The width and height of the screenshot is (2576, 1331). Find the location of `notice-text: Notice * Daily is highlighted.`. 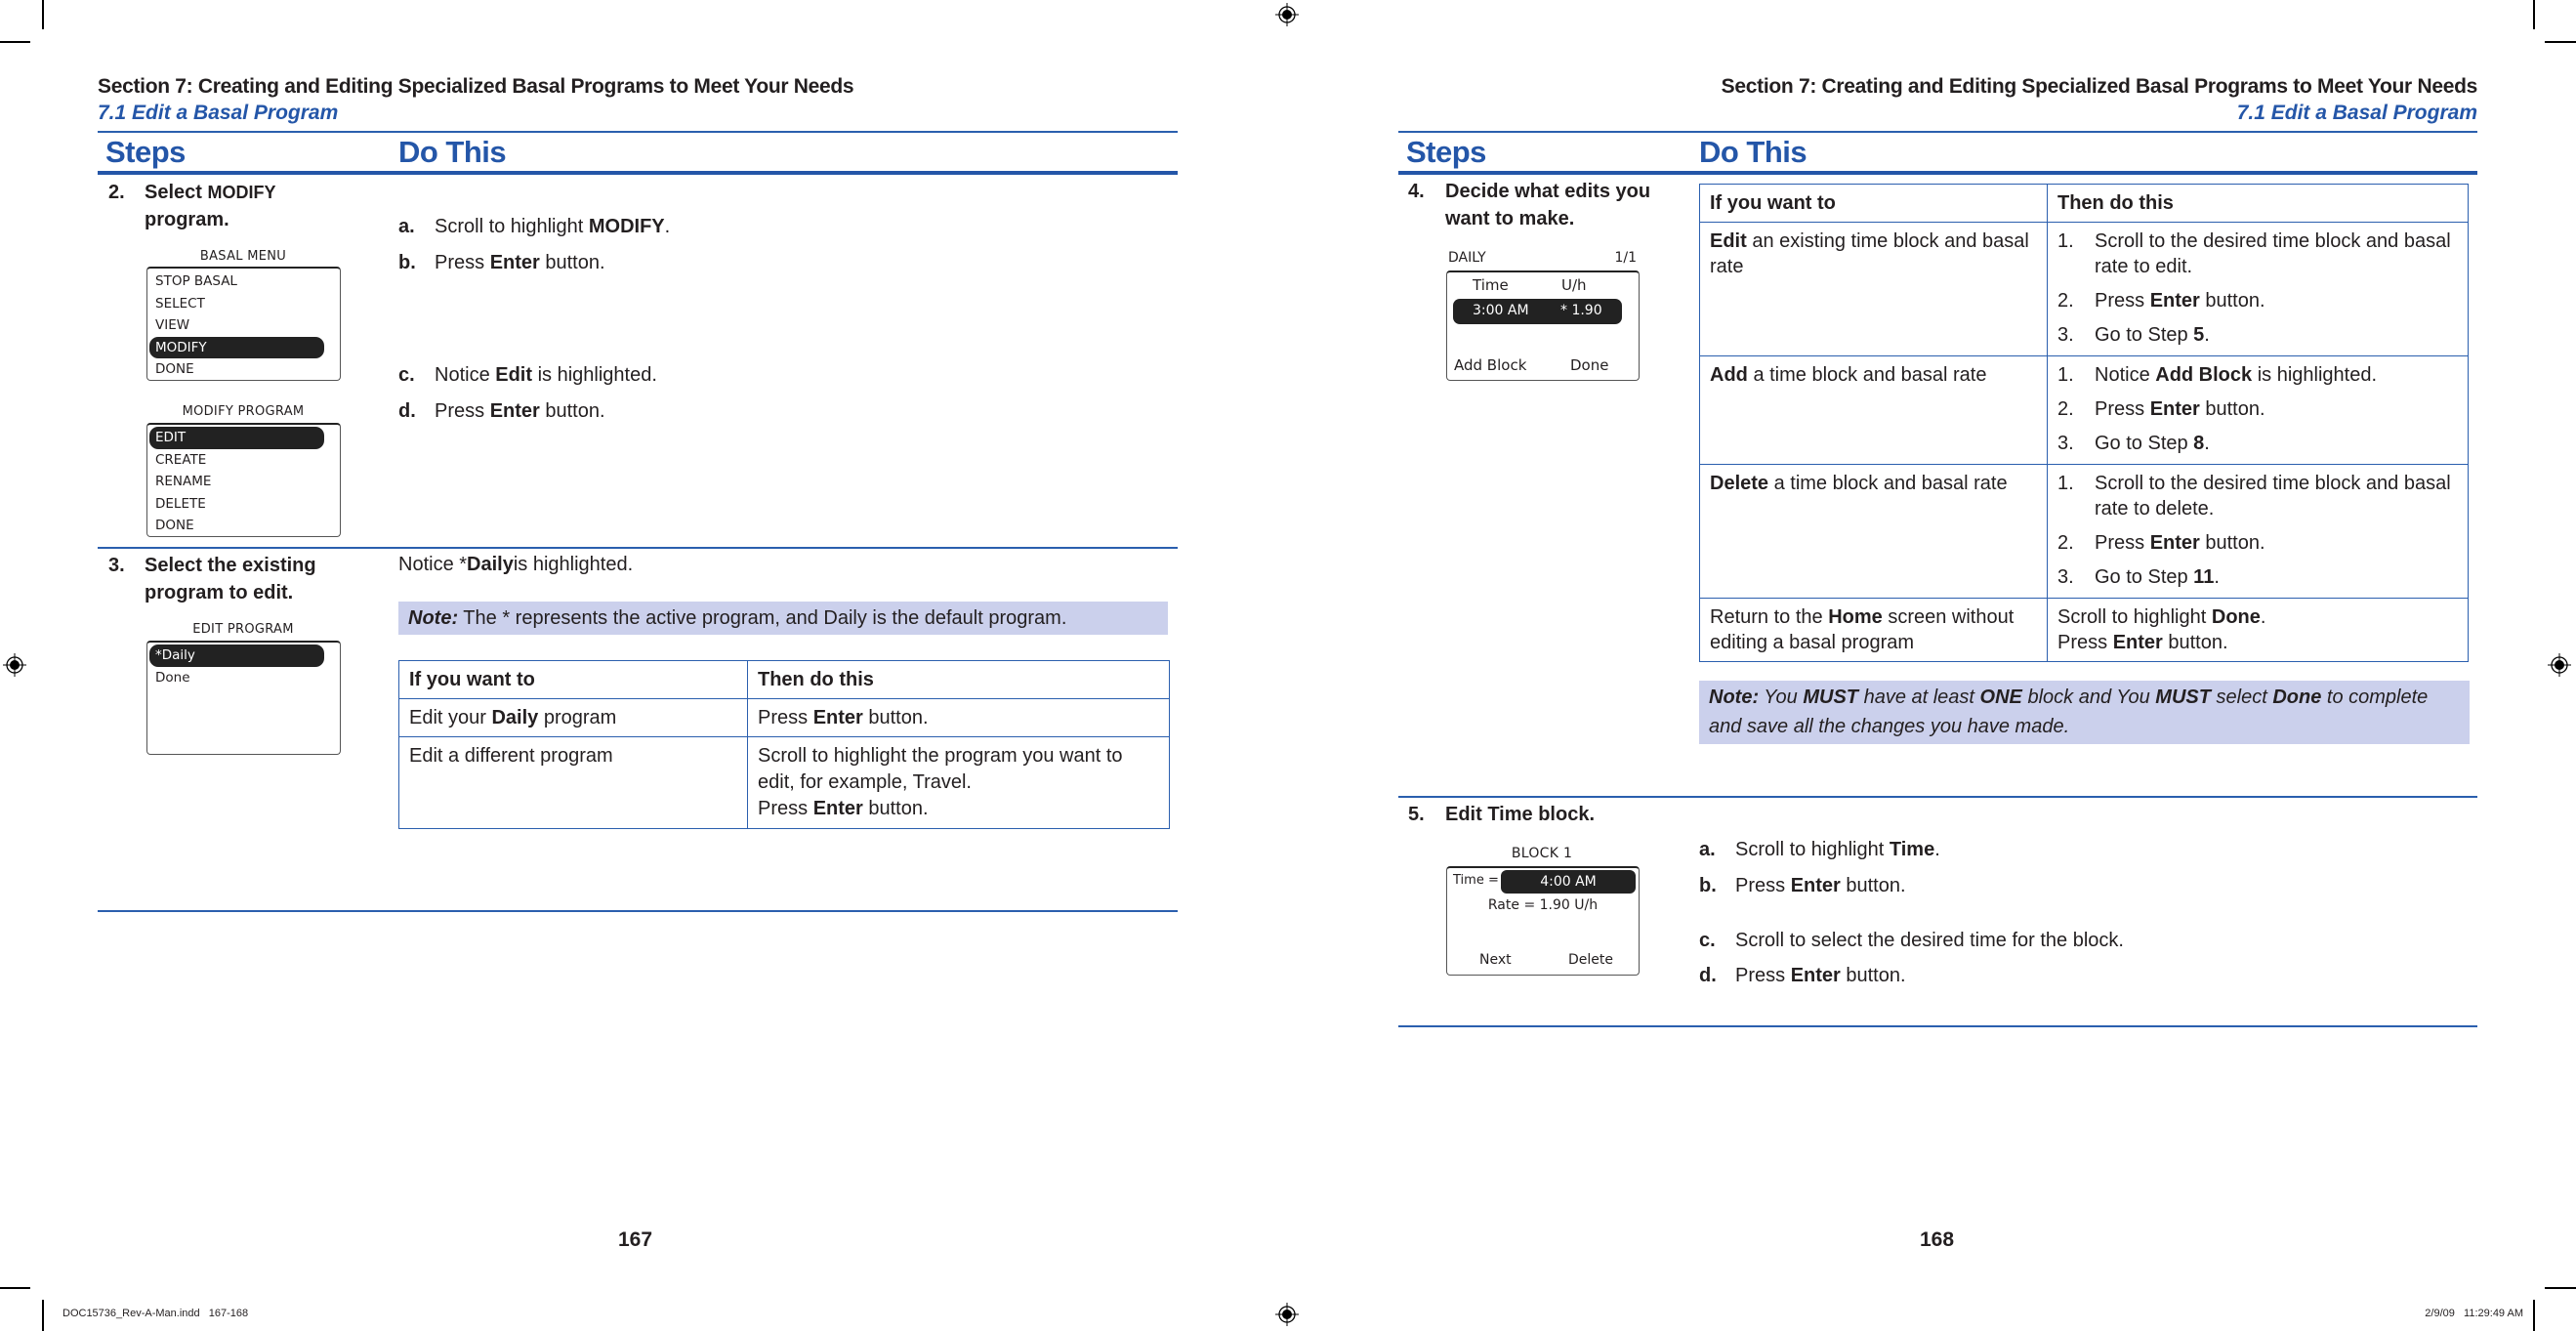

notice-text: Notice * Daily is highlighted. is located at coordinates (515, 564).